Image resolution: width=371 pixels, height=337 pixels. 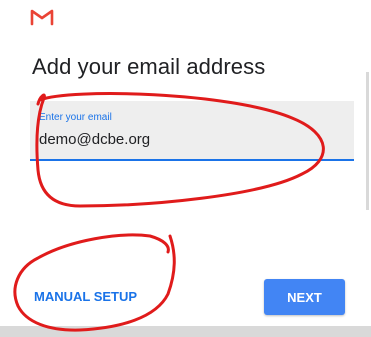 What do you see at coordinates (149, 66) in the screenshot?
I see `page-title: Add your email address` at bounding box center [149, 66].